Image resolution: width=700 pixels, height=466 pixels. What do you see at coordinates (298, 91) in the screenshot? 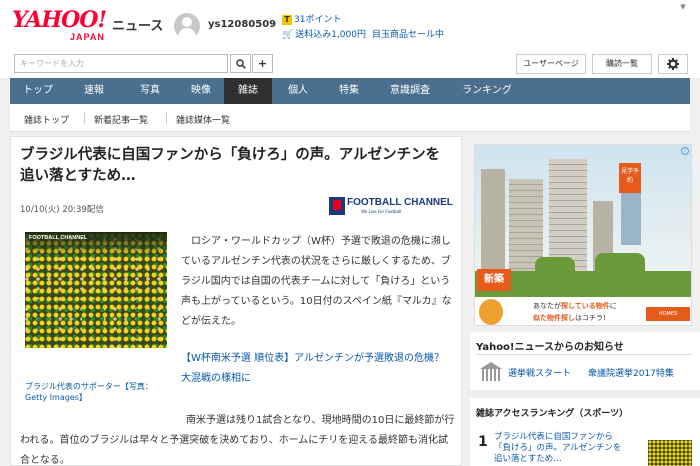
I see `nav-item-individual: 個人` at bounding box center [298, 91].